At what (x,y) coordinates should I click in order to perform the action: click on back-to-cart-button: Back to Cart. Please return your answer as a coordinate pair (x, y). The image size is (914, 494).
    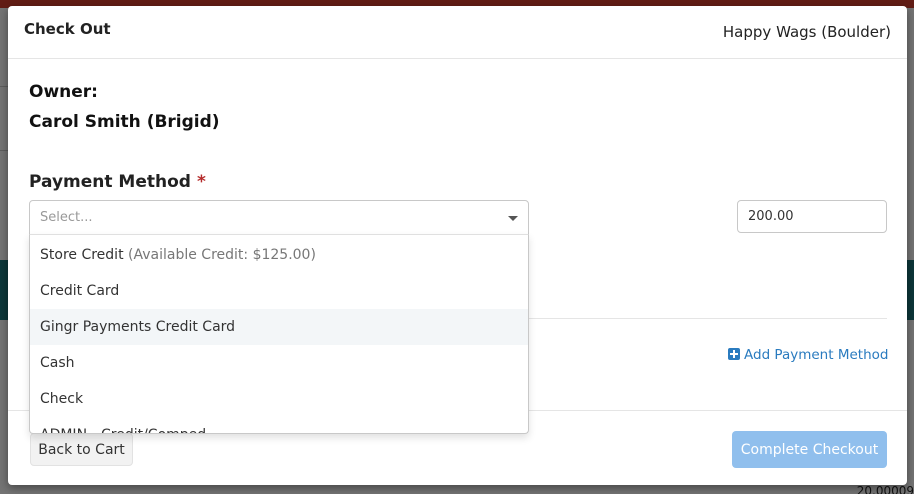
    Looking at the image, I should click on (81, 449).